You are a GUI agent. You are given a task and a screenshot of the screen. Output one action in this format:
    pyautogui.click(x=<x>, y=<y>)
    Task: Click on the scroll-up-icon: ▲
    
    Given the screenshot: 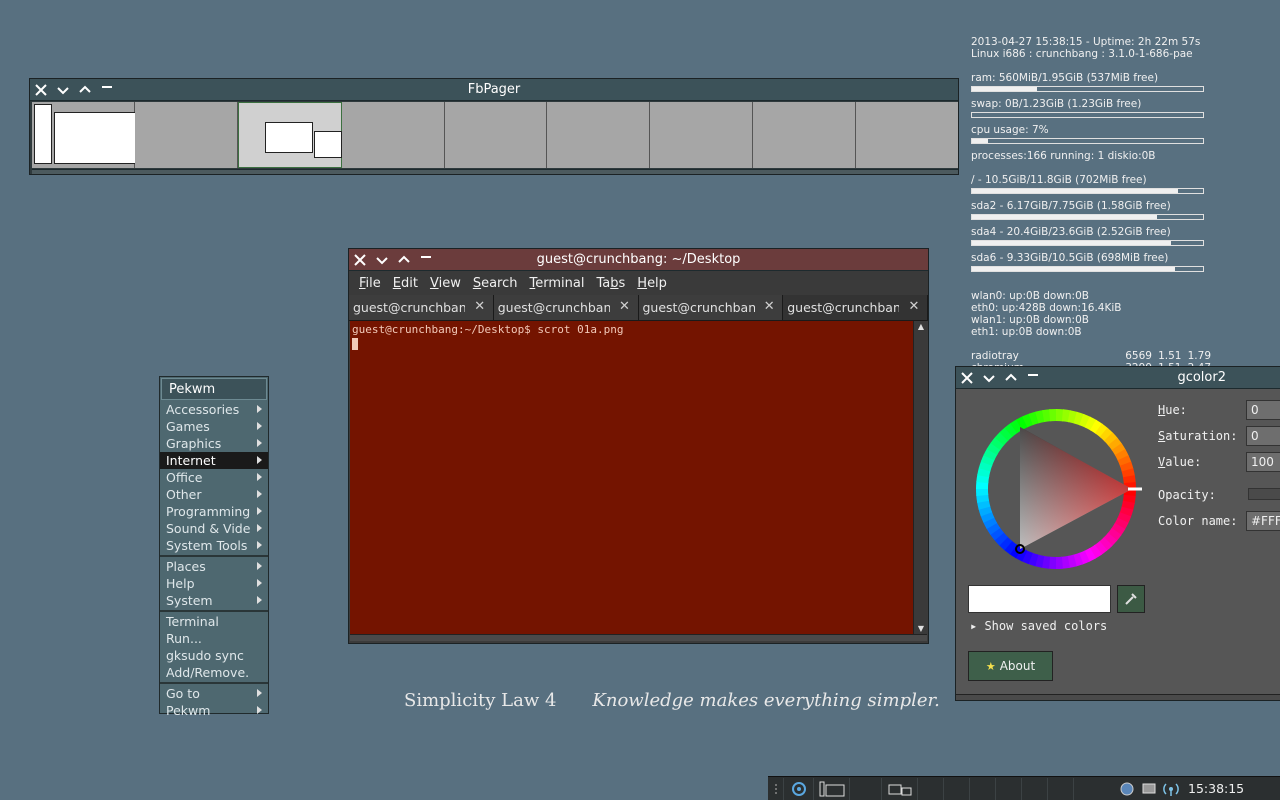 What is the action you would take?
    pyautogui.click(x=921, y=327)
    